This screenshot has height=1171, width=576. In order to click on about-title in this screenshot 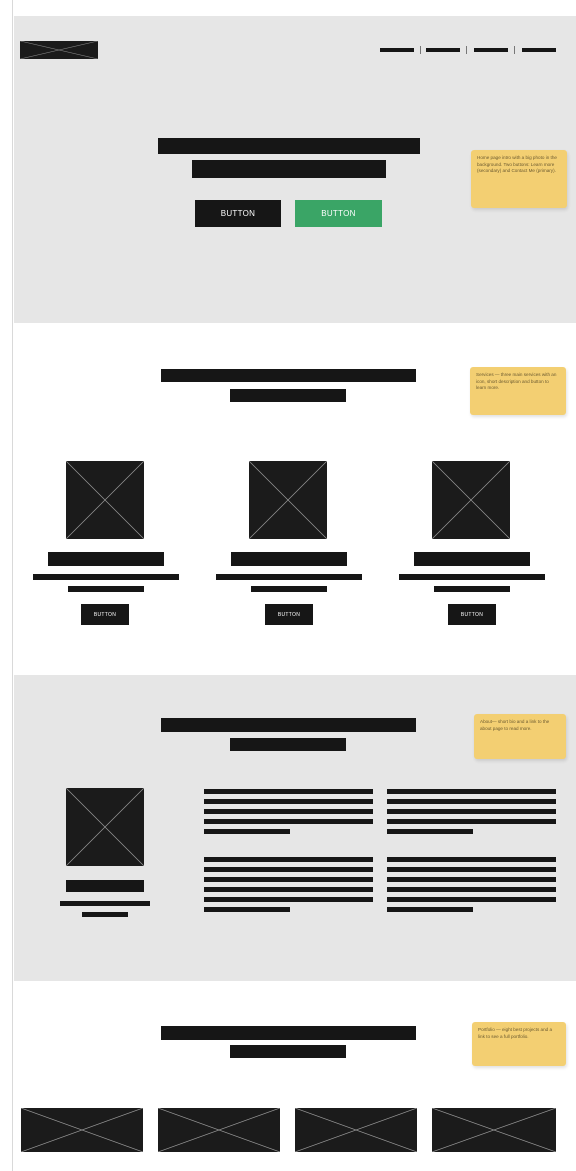, I will do `click(288, 725)`.